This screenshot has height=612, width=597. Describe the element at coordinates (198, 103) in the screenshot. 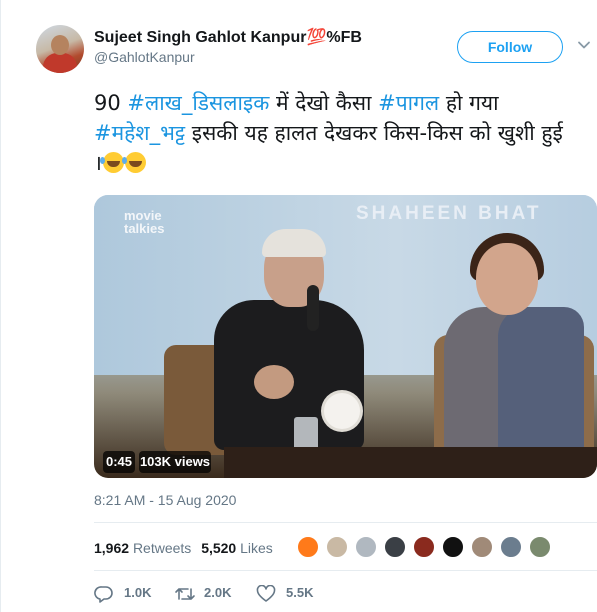

I see `hashtag-link: #लाख_डिसलाइक` at that location.